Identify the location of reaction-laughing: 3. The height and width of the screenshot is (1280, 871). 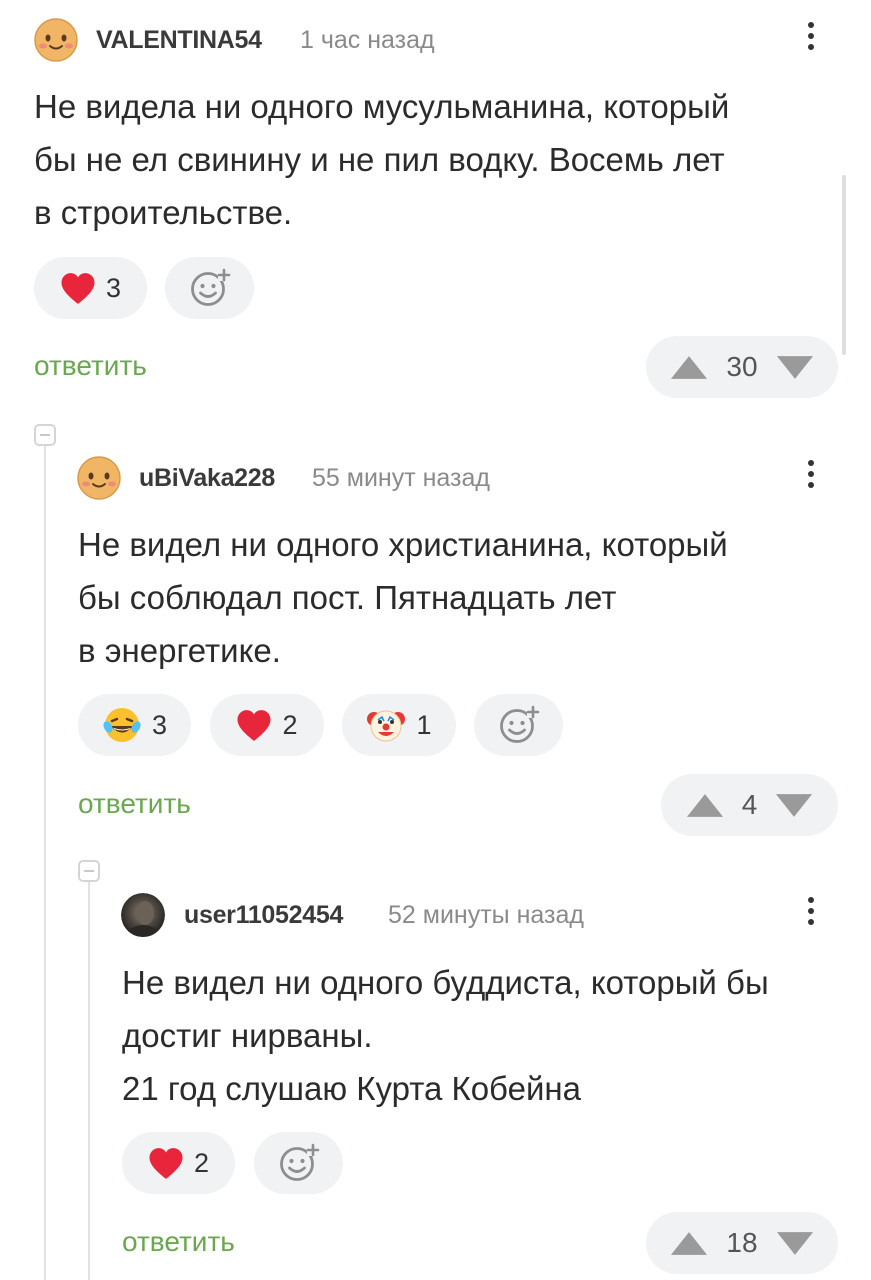
(134, 725).